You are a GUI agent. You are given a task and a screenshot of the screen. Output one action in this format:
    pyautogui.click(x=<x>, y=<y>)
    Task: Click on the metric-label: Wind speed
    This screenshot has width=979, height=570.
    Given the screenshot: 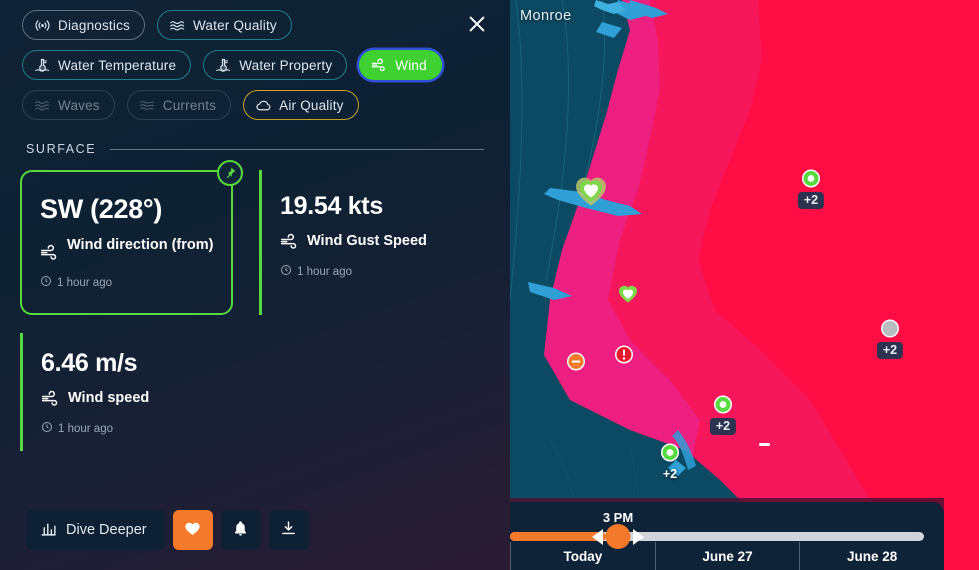 What is the action you would take?
    pyautogui.click(x=95, y=401)
    